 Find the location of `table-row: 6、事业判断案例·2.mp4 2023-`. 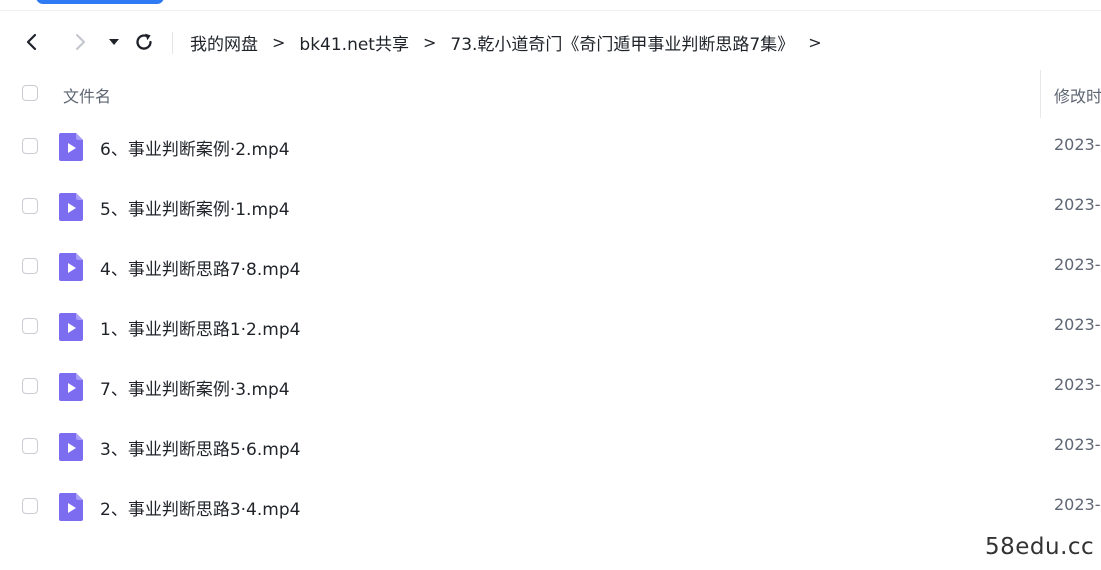

table-row: 6、事业判断案例·2.mp4 2023- is located at coordinates (550, 148).